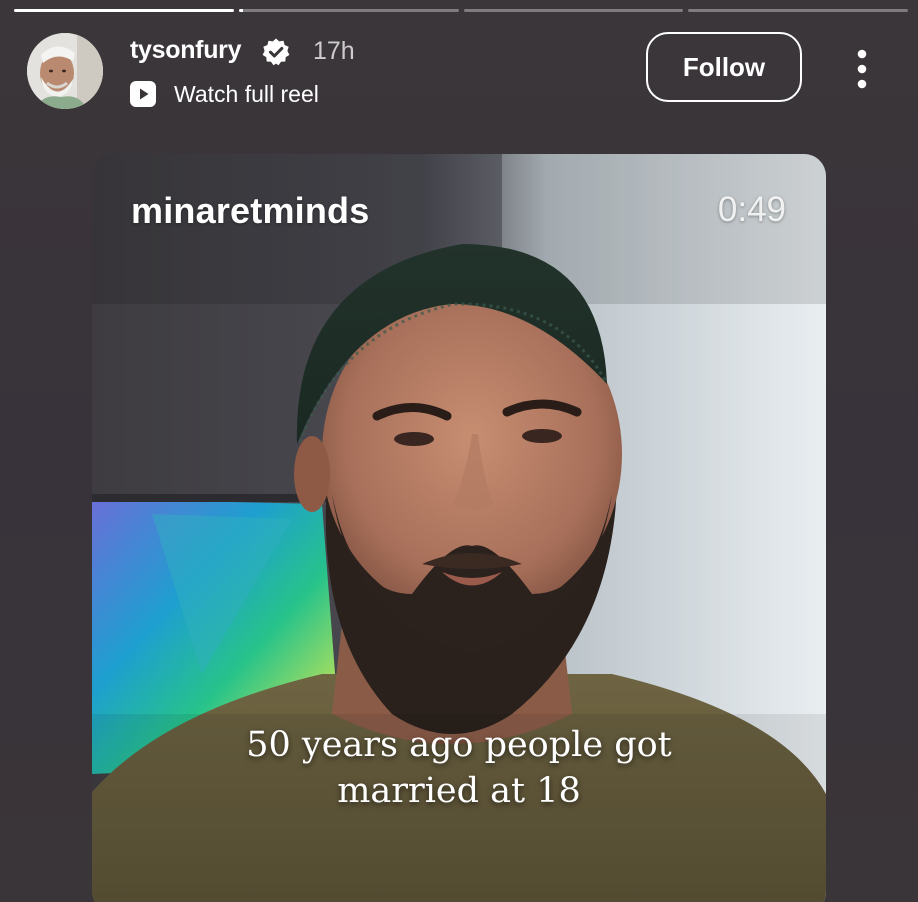 The image size is (918, 902). Describe the element at coordinates (276, 52) in the screenshot. I see `verified-badge-icon` at that location.